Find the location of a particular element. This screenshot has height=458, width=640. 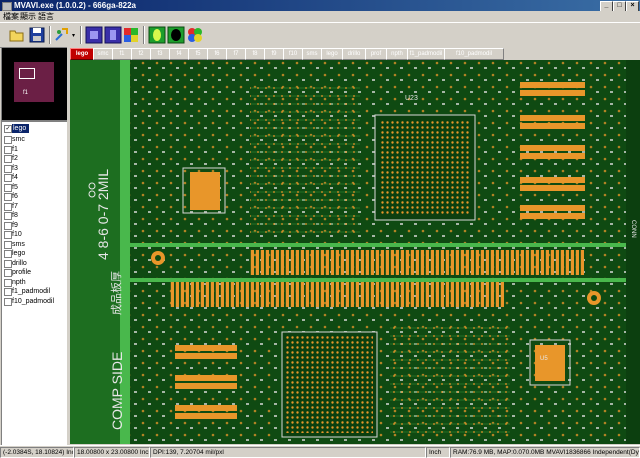

silk-text-conn: CONN is located at coordinates (633, 229).